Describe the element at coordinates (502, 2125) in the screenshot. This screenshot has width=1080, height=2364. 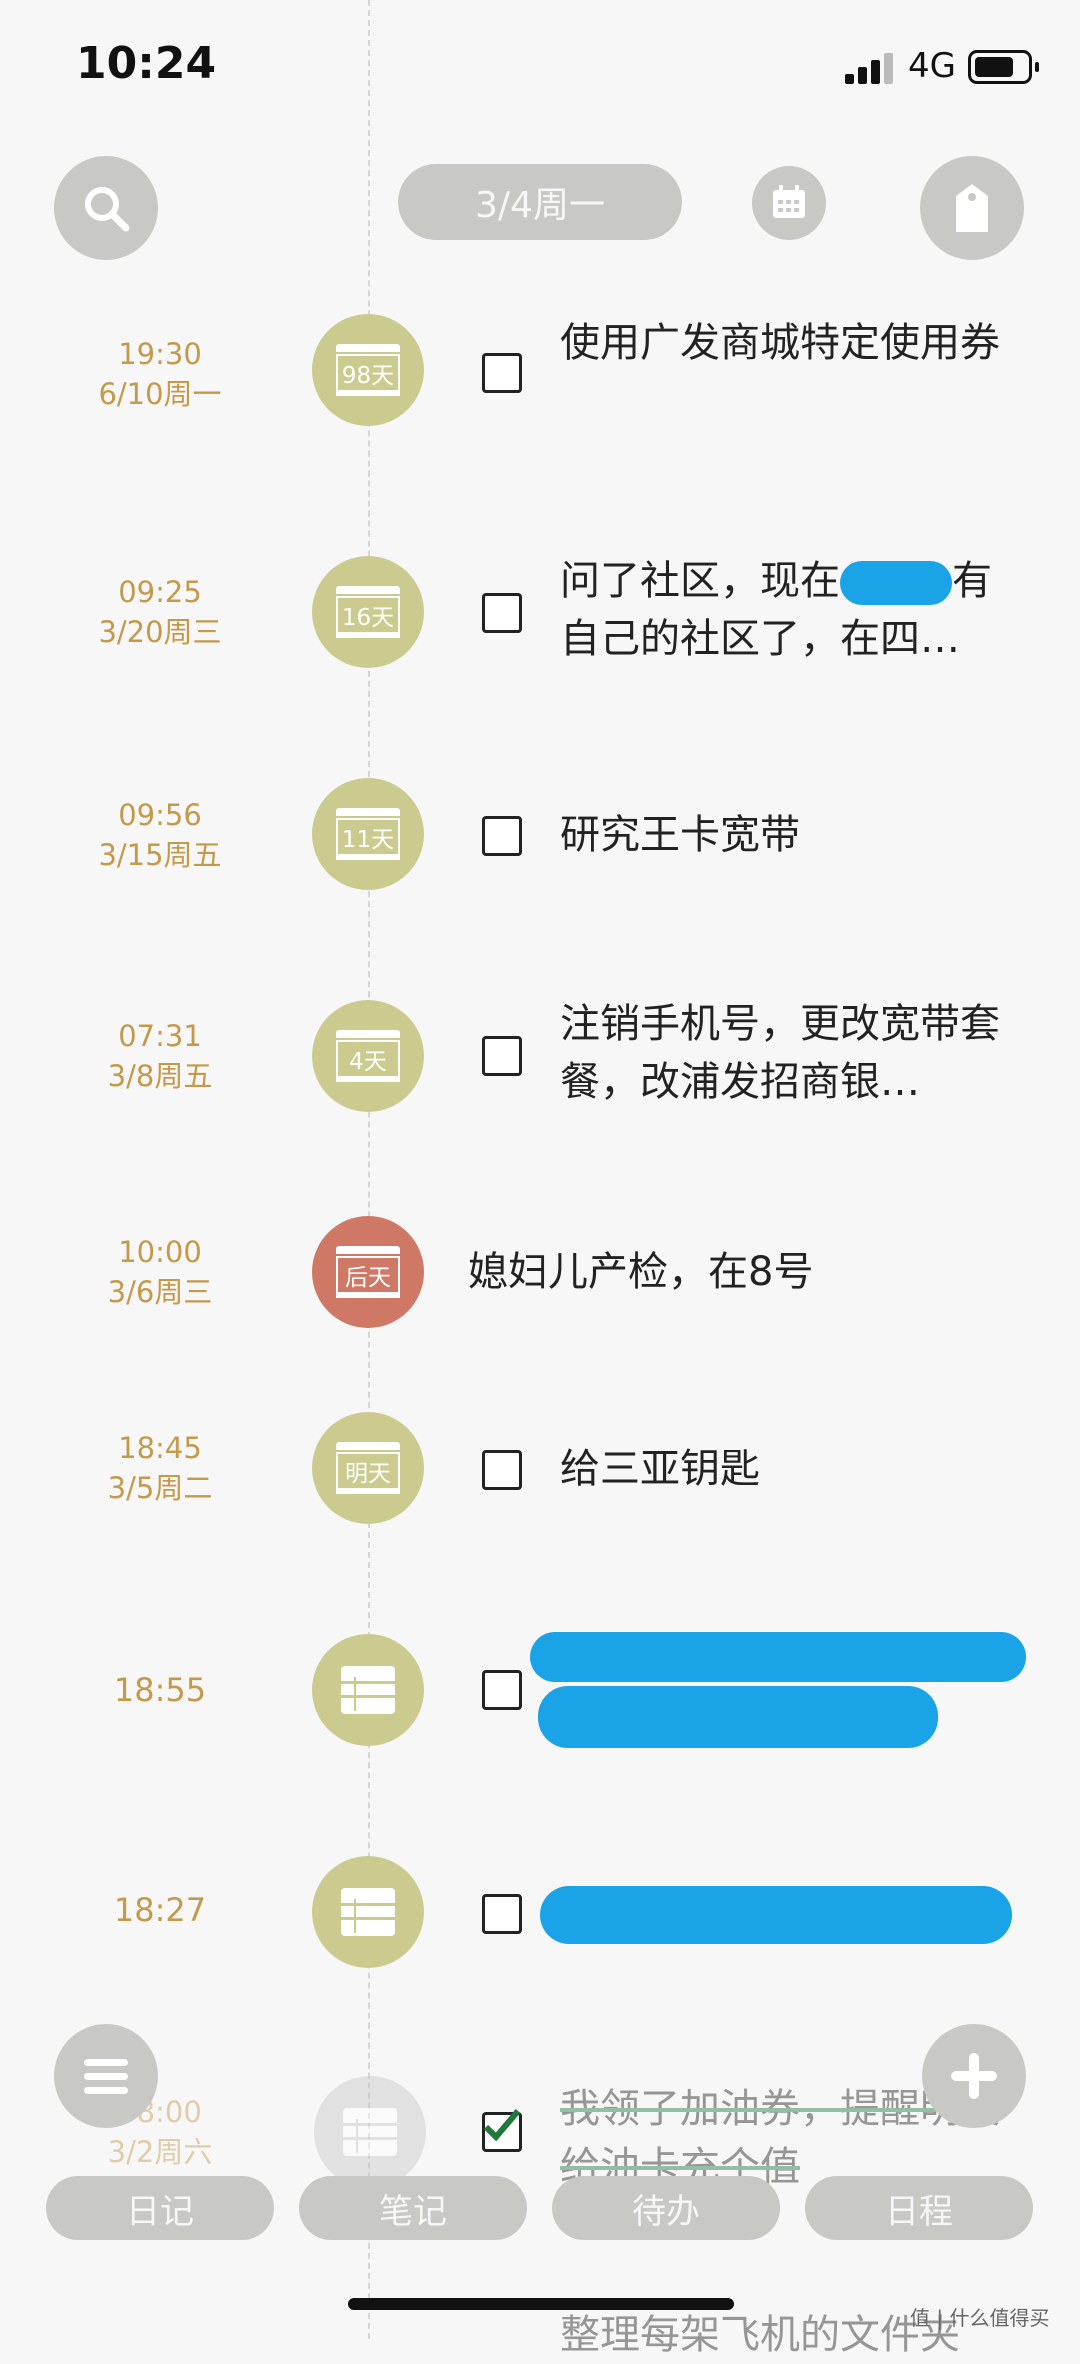
I see `checkmark-icon` at that location.